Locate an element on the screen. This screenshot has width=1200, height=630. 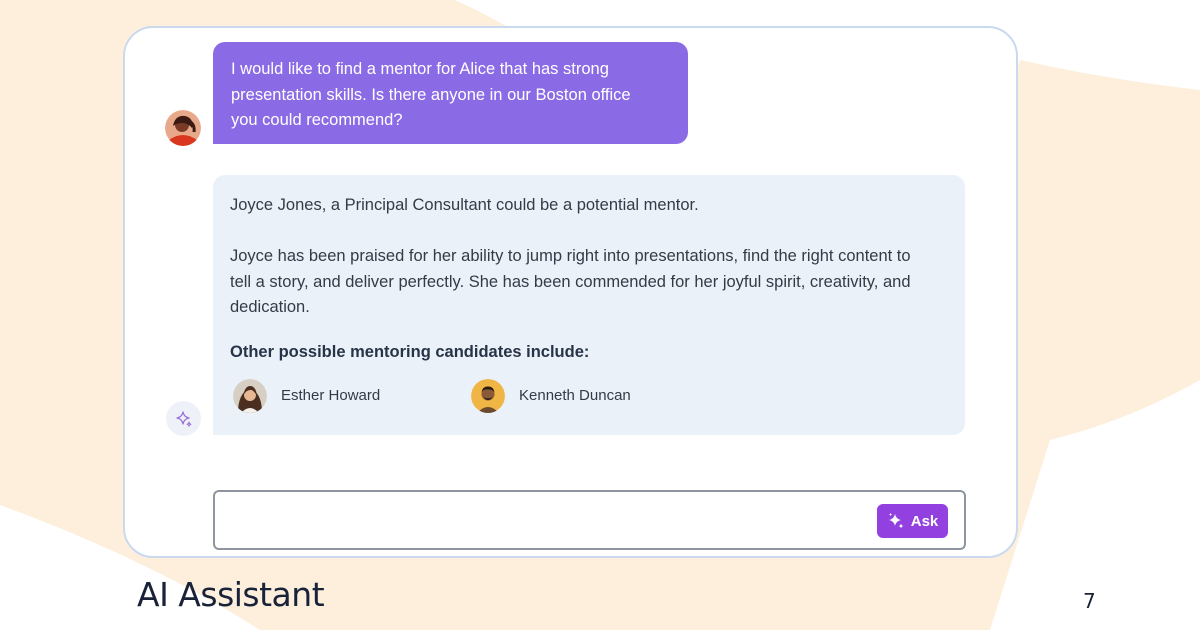
candidate-esther-howard: Esther Howard is located at coordinates (306, 396).